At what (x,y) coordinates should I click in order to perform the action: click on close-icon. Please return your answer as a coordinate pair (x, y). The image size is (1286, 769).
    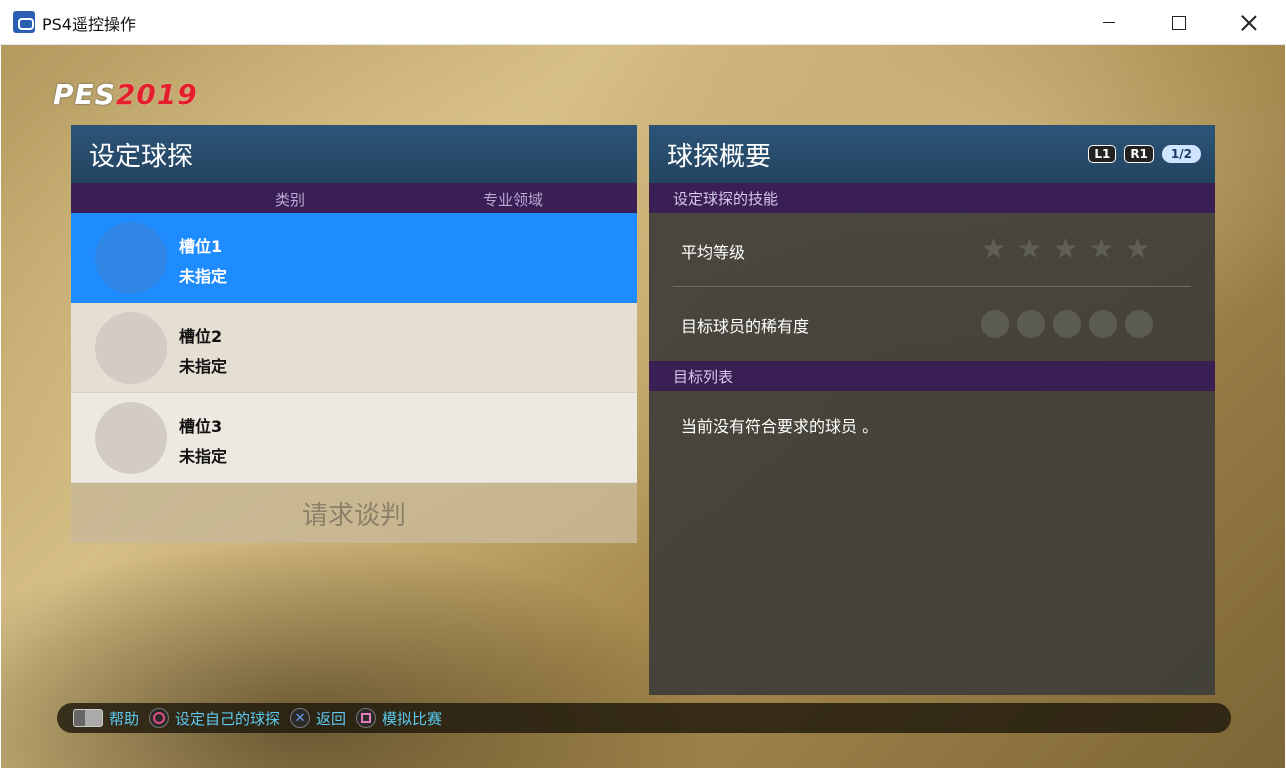
    Looking at the image, I should click on (1249, 23).